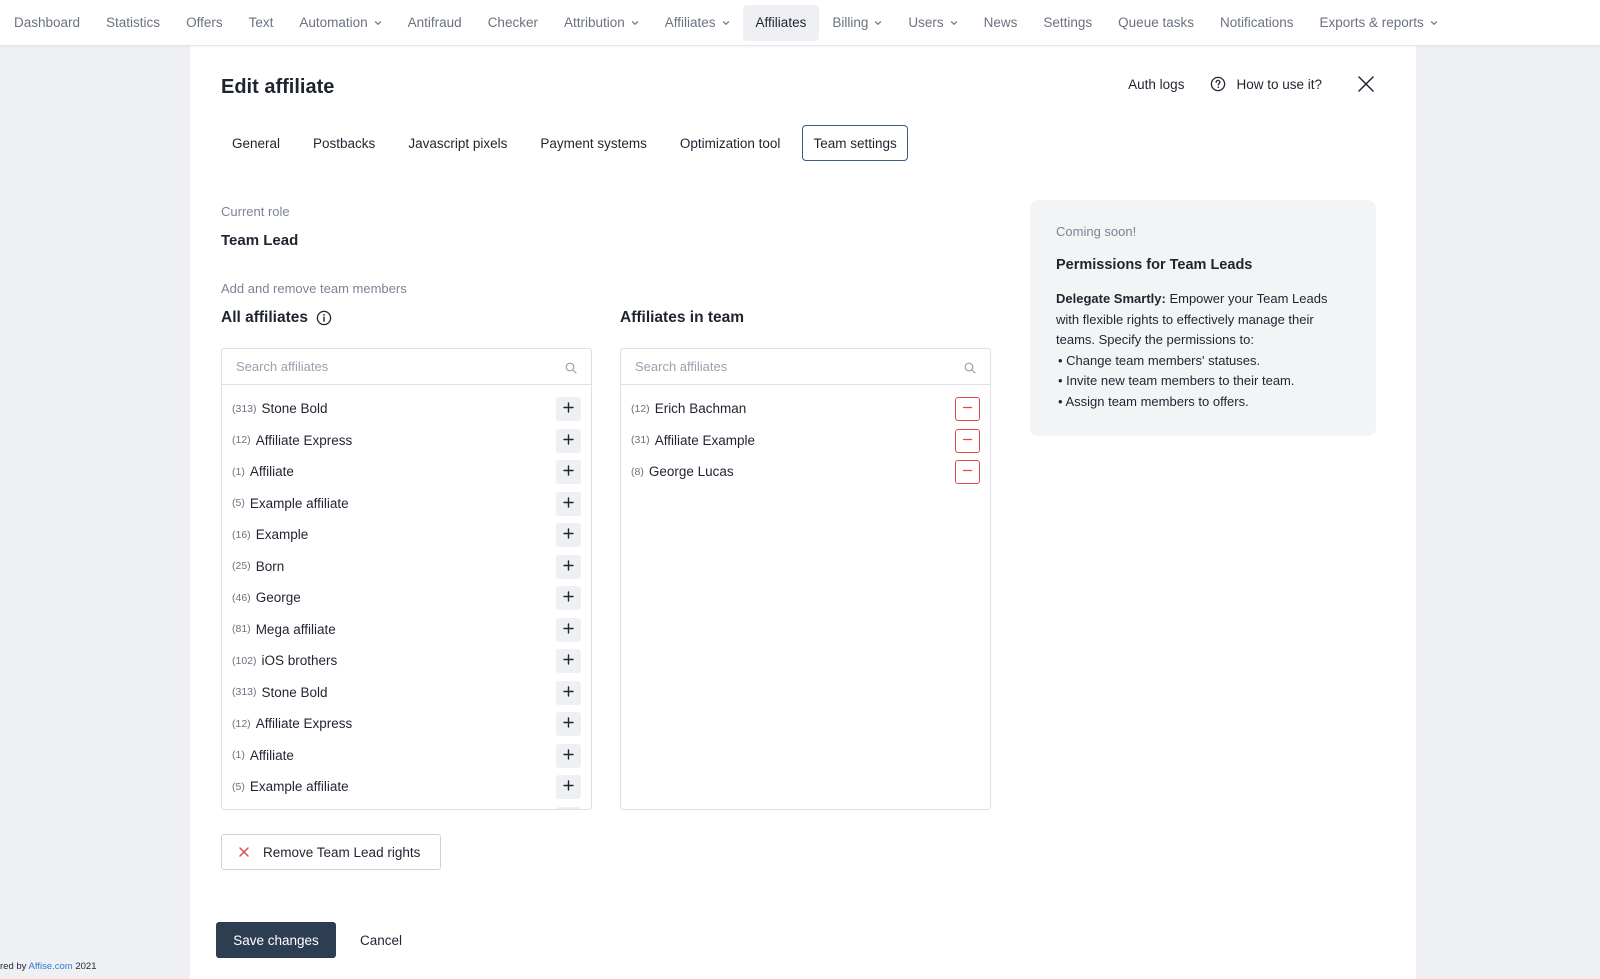  I want to click on nav-item-queue-tasks: Queue tasks, so click(1156, 23).